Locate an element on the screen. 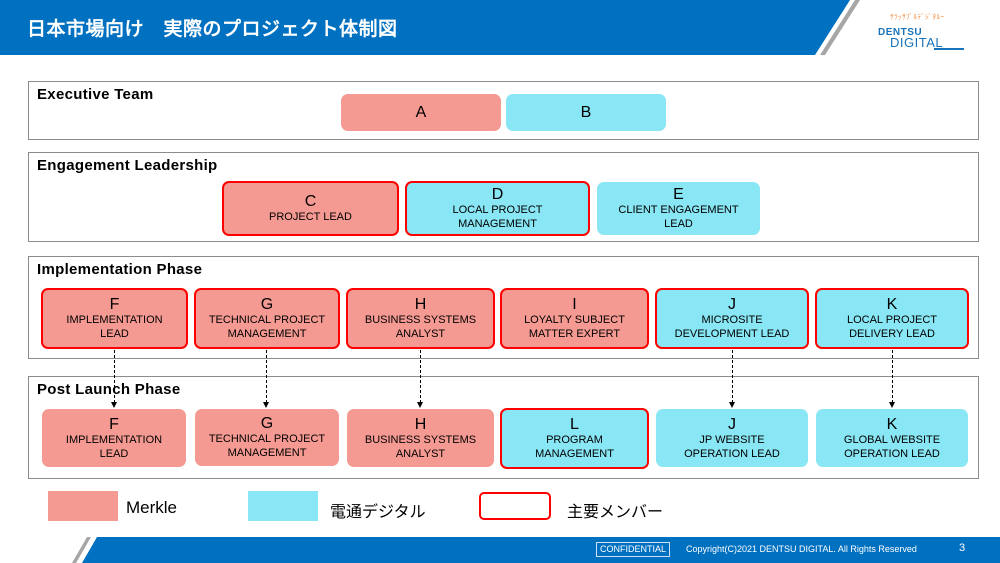 The image size is (1000, 563). legend-label-merkle: Merkle is located at coordinates (152, 507).